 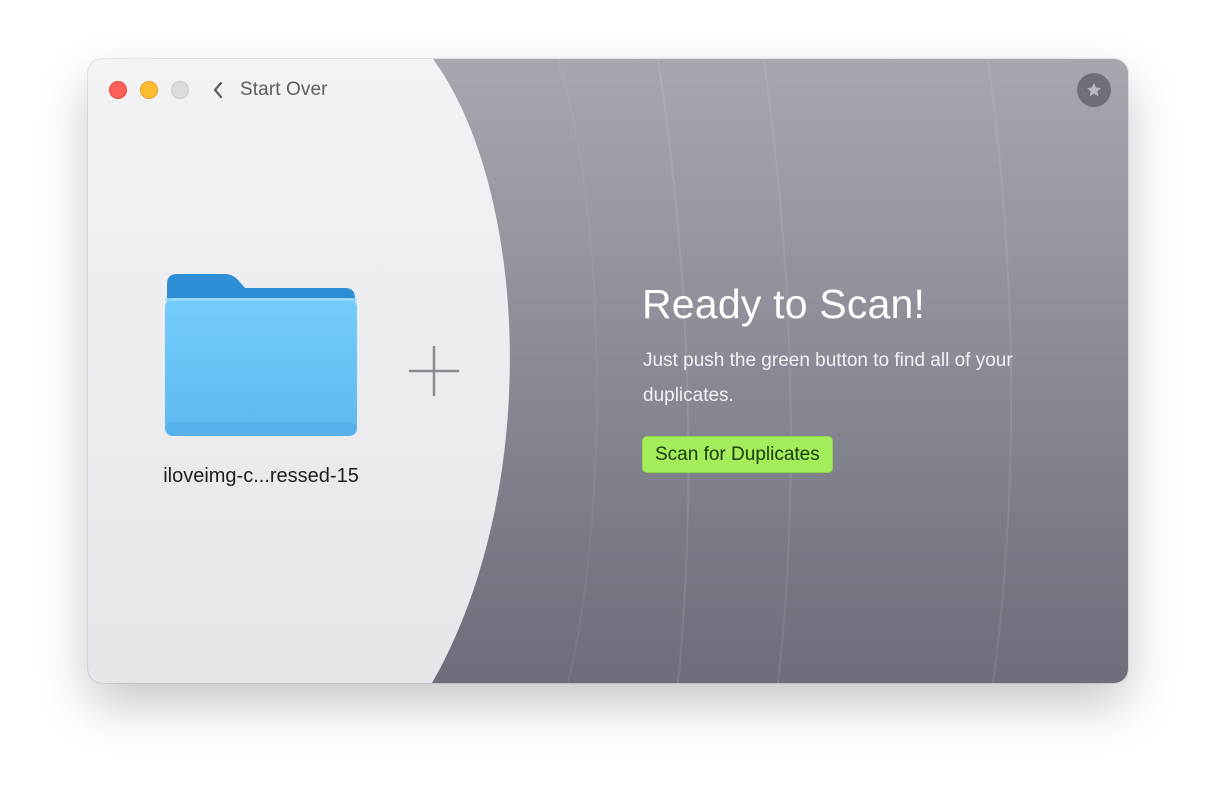 I want to click on zoom-button, so click(x=180, y=90).